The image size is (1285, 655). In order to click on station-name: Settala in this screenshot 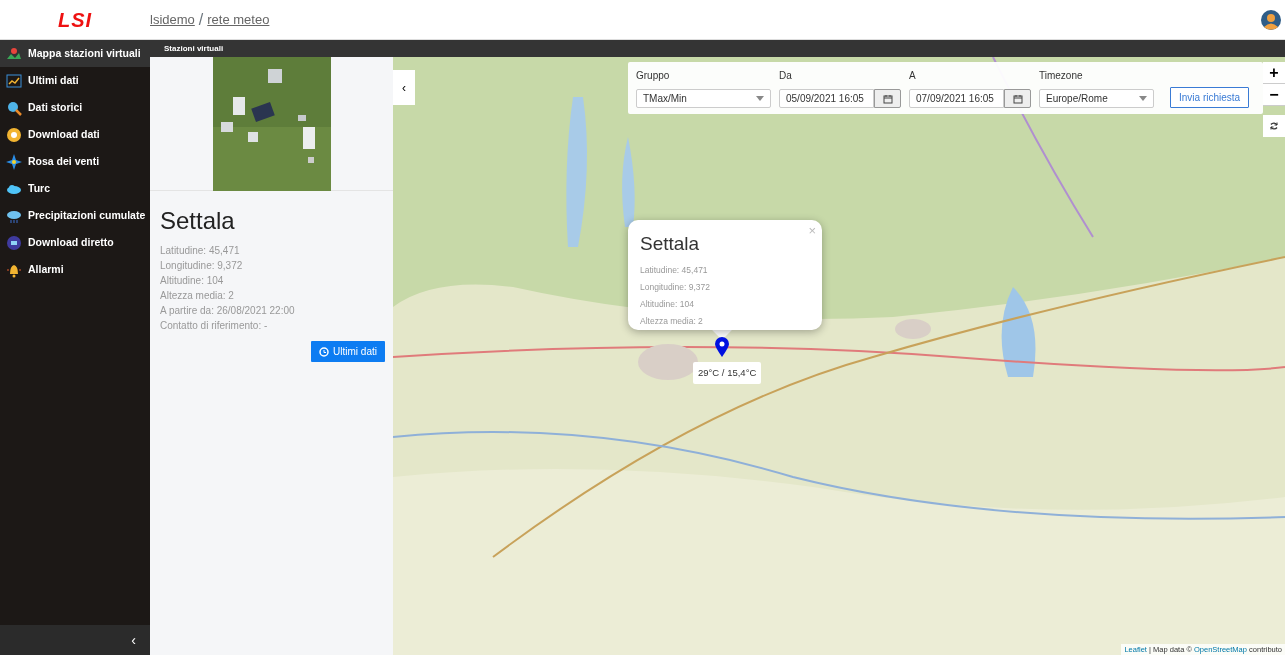, I will do `click(198, 221)`.